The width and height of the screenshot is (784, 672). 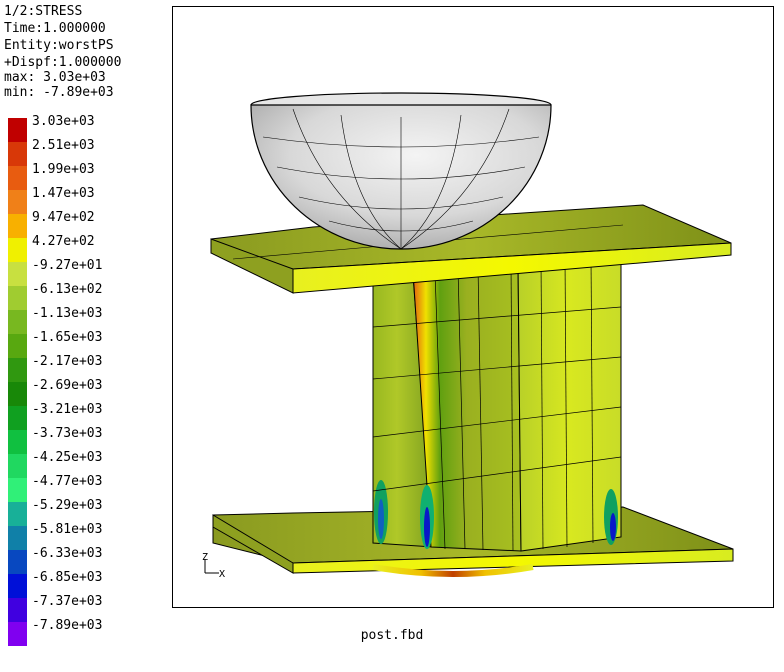 I want to click on legend-label: -7.37e+03, so click(x=67, y=601).